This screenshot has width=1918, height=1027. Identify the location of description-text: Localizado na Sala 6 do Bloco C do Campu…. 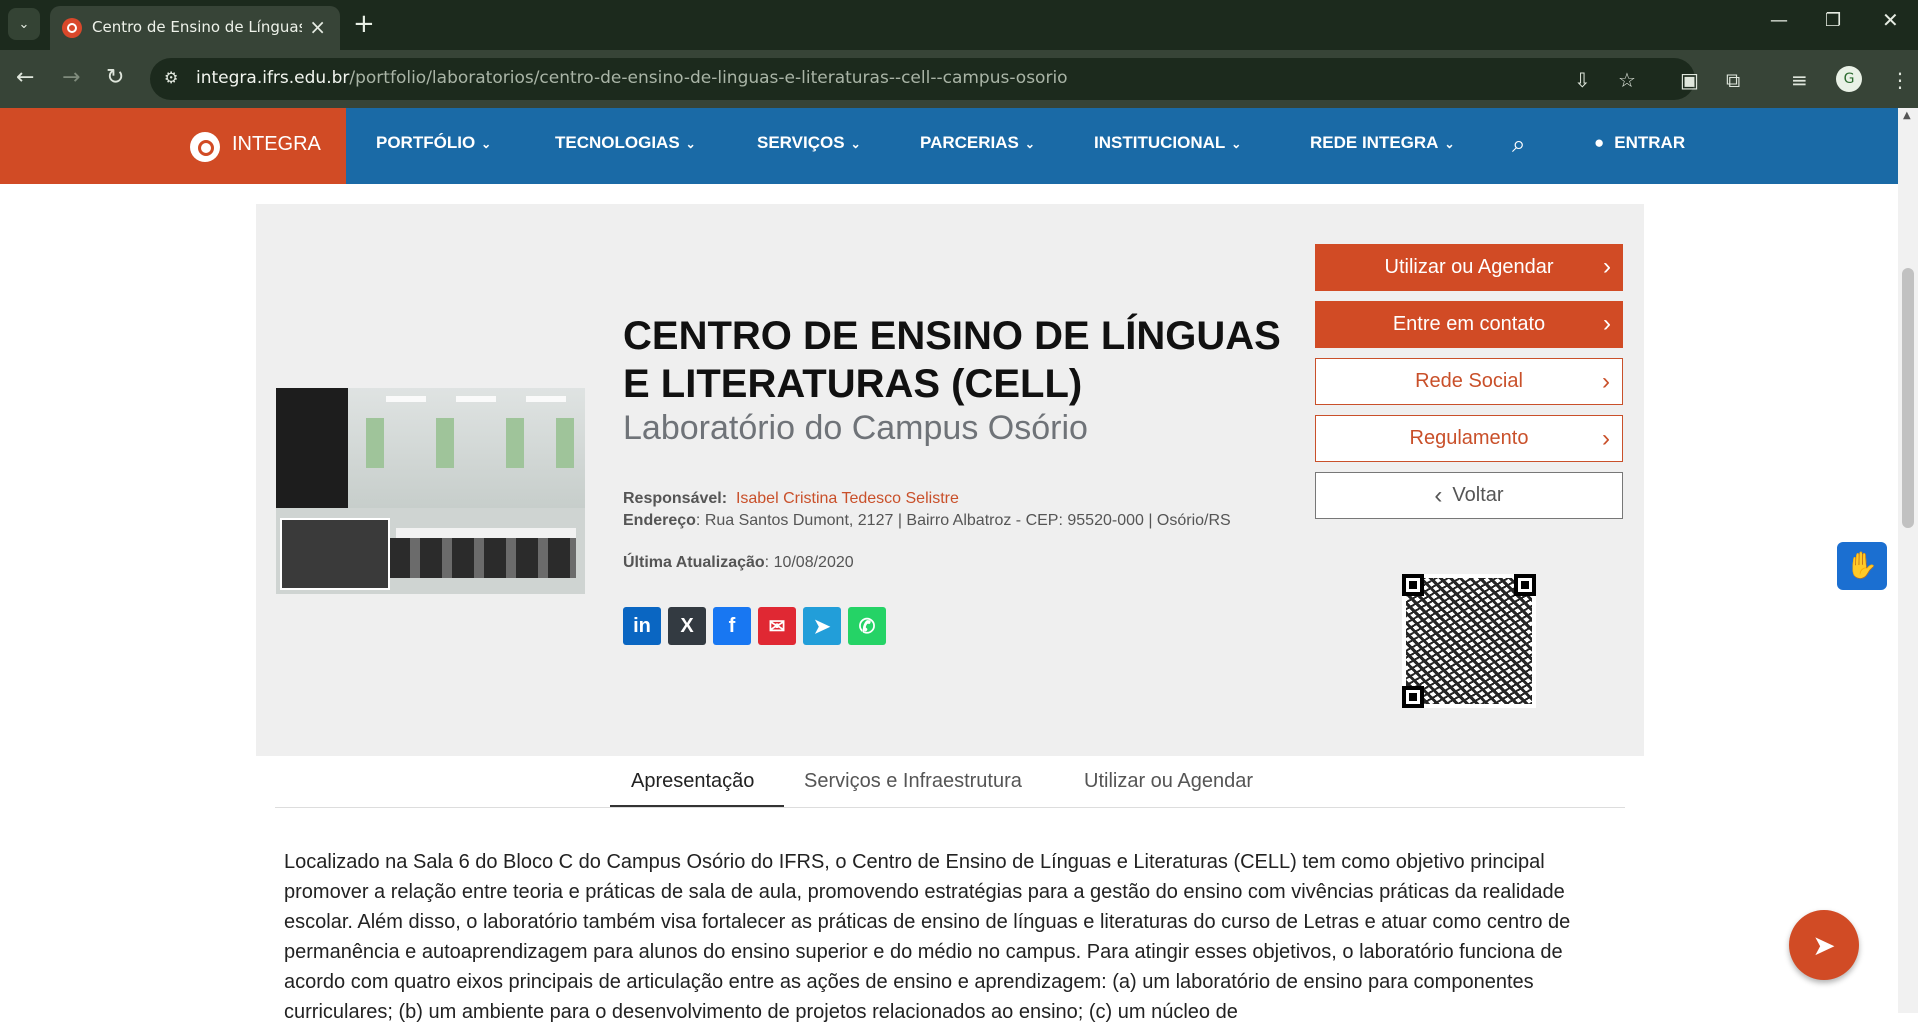
(927, 937).